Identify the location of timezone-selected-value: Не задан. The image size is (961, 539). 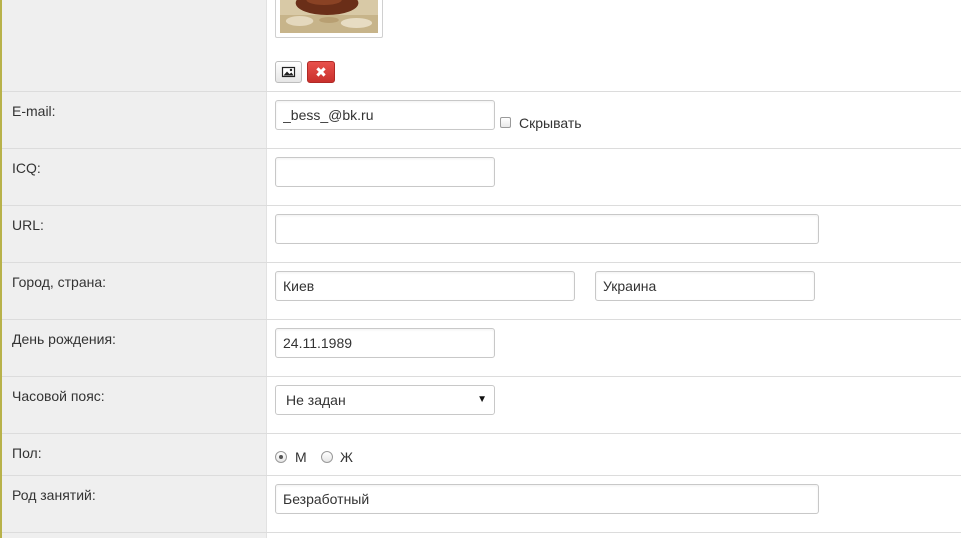
(316, 400).